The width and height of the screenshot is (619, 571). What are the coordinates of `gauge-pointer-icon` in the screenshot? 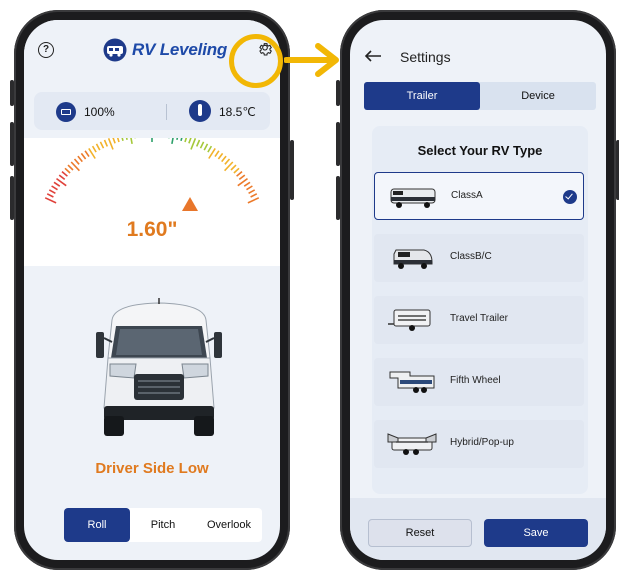 It's located at (190, 204).